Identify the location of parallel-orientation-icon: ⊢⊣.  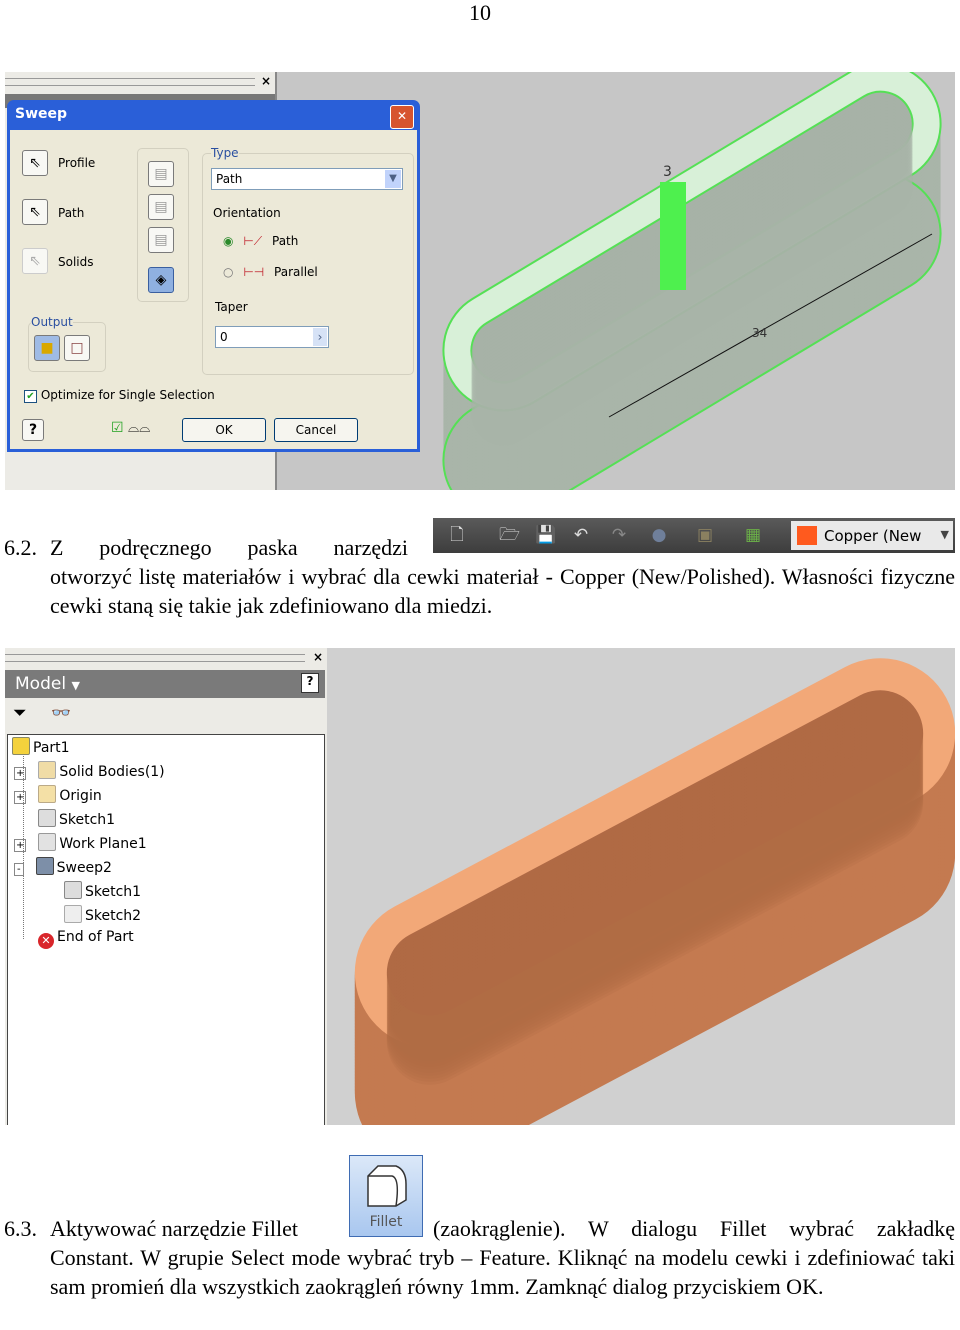
(254, 272).